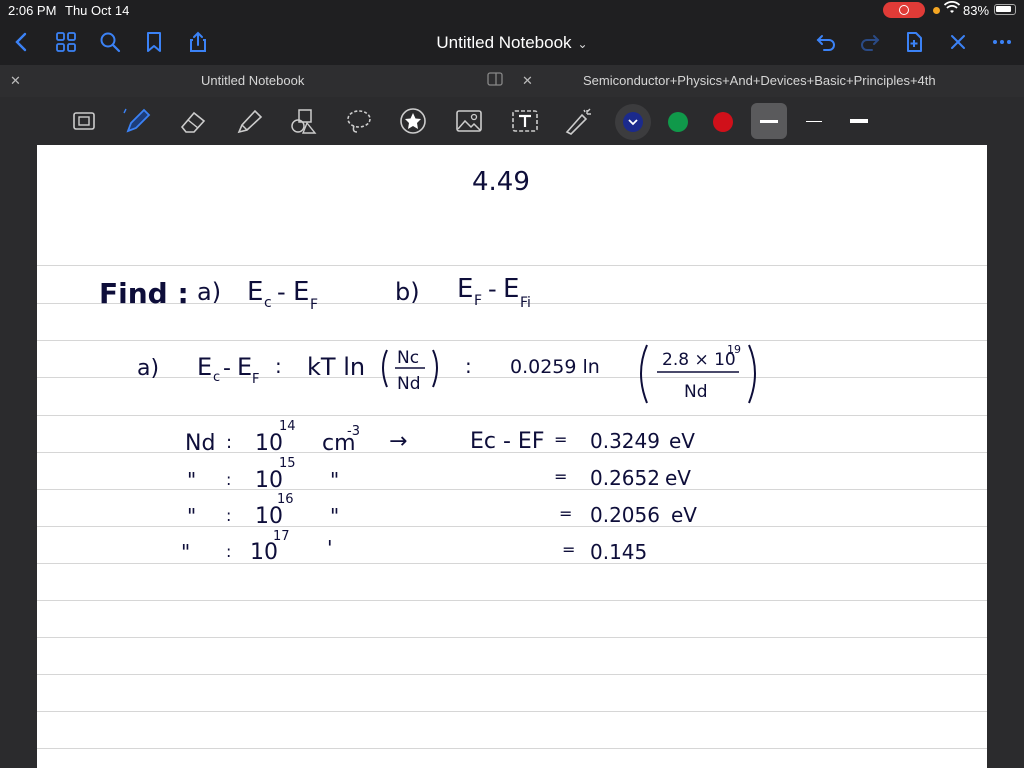  I want to click on row-unit: ', so click(330, 548).